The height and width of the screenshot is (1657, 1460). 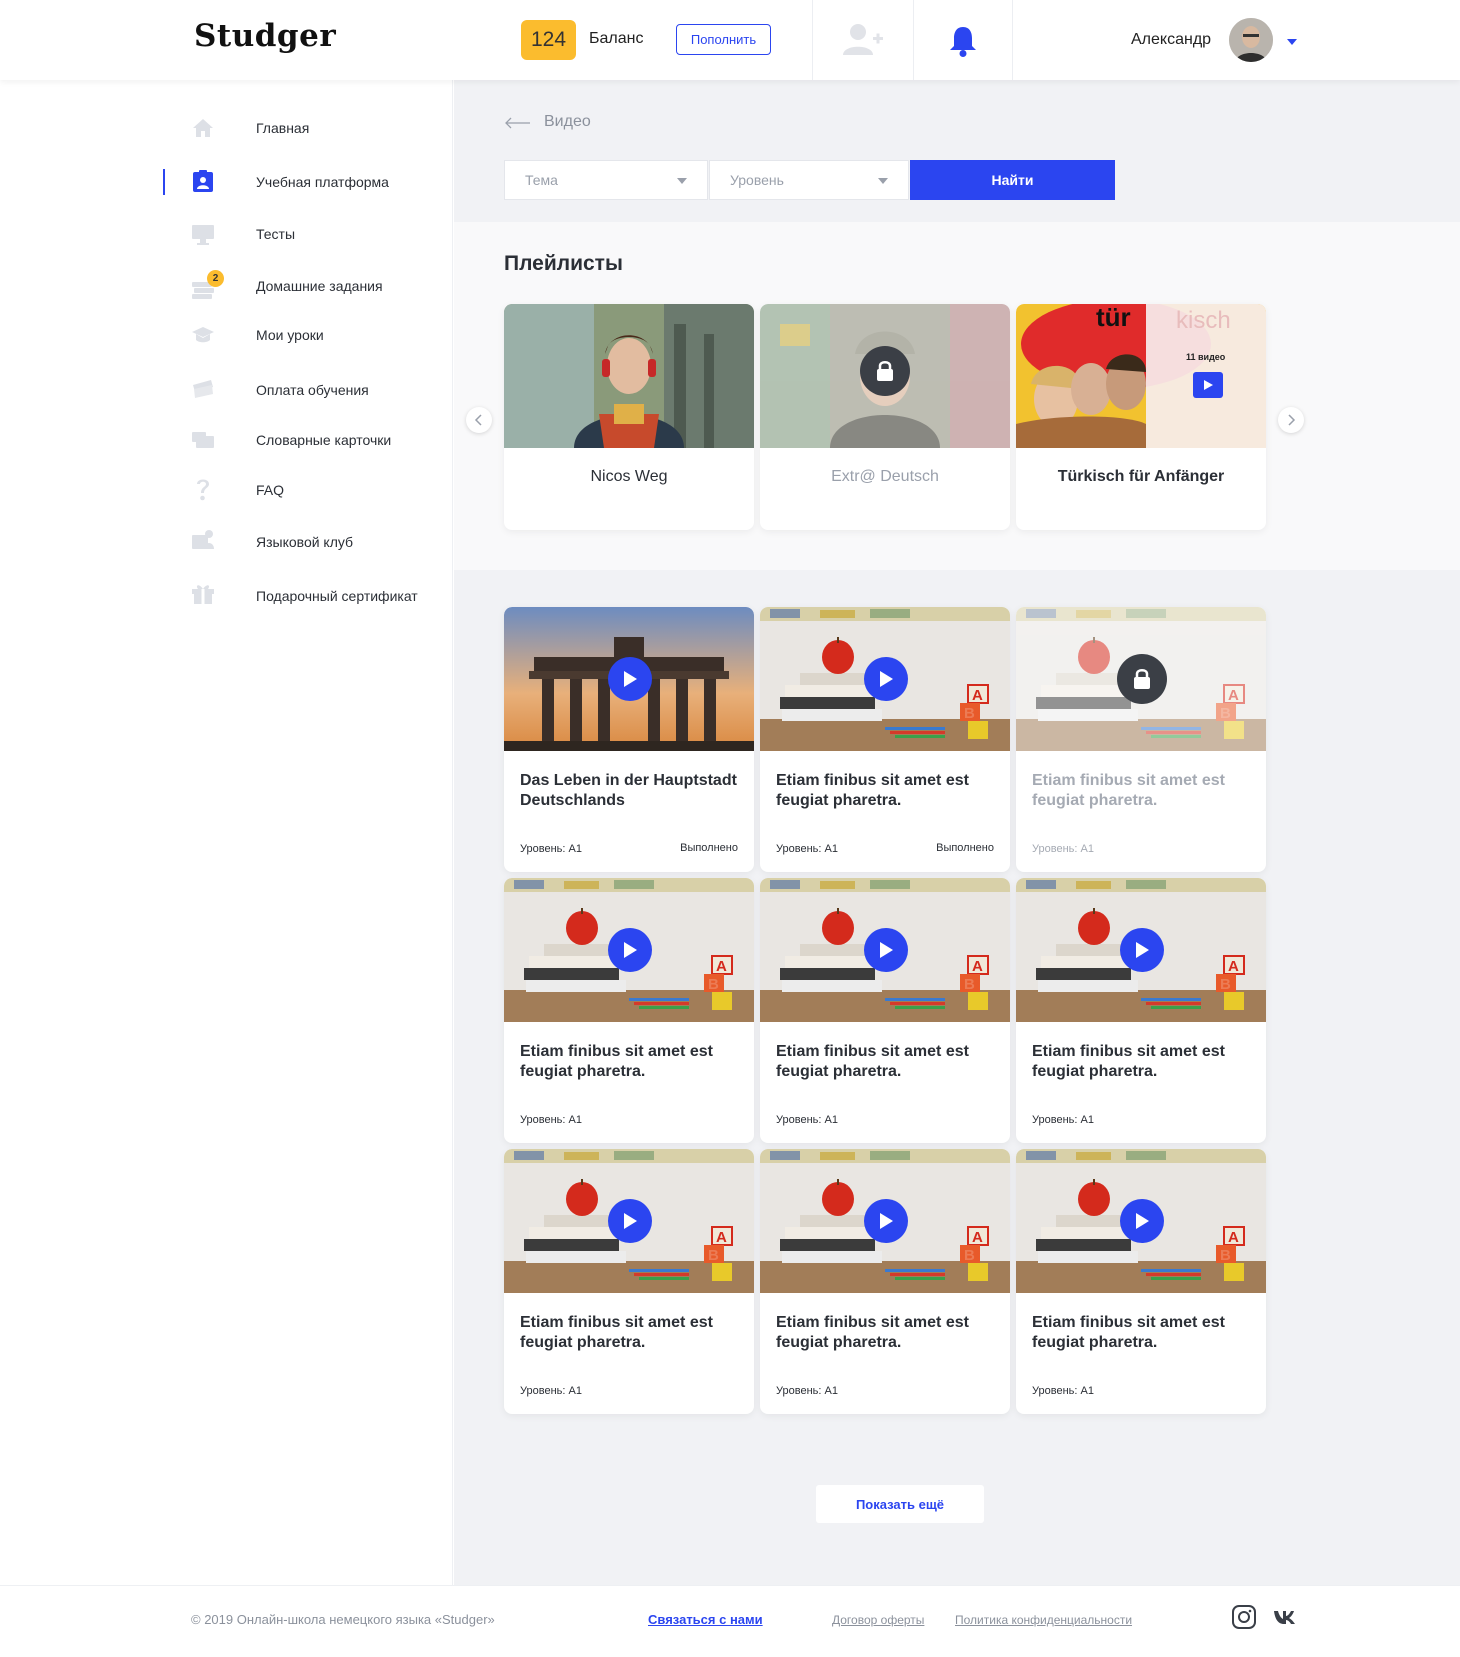 What do you see at coordinates (705, 1619) in the screenshot?
I see `contact-us-link: Связаться с нами` at bounding box center [705, 1619].